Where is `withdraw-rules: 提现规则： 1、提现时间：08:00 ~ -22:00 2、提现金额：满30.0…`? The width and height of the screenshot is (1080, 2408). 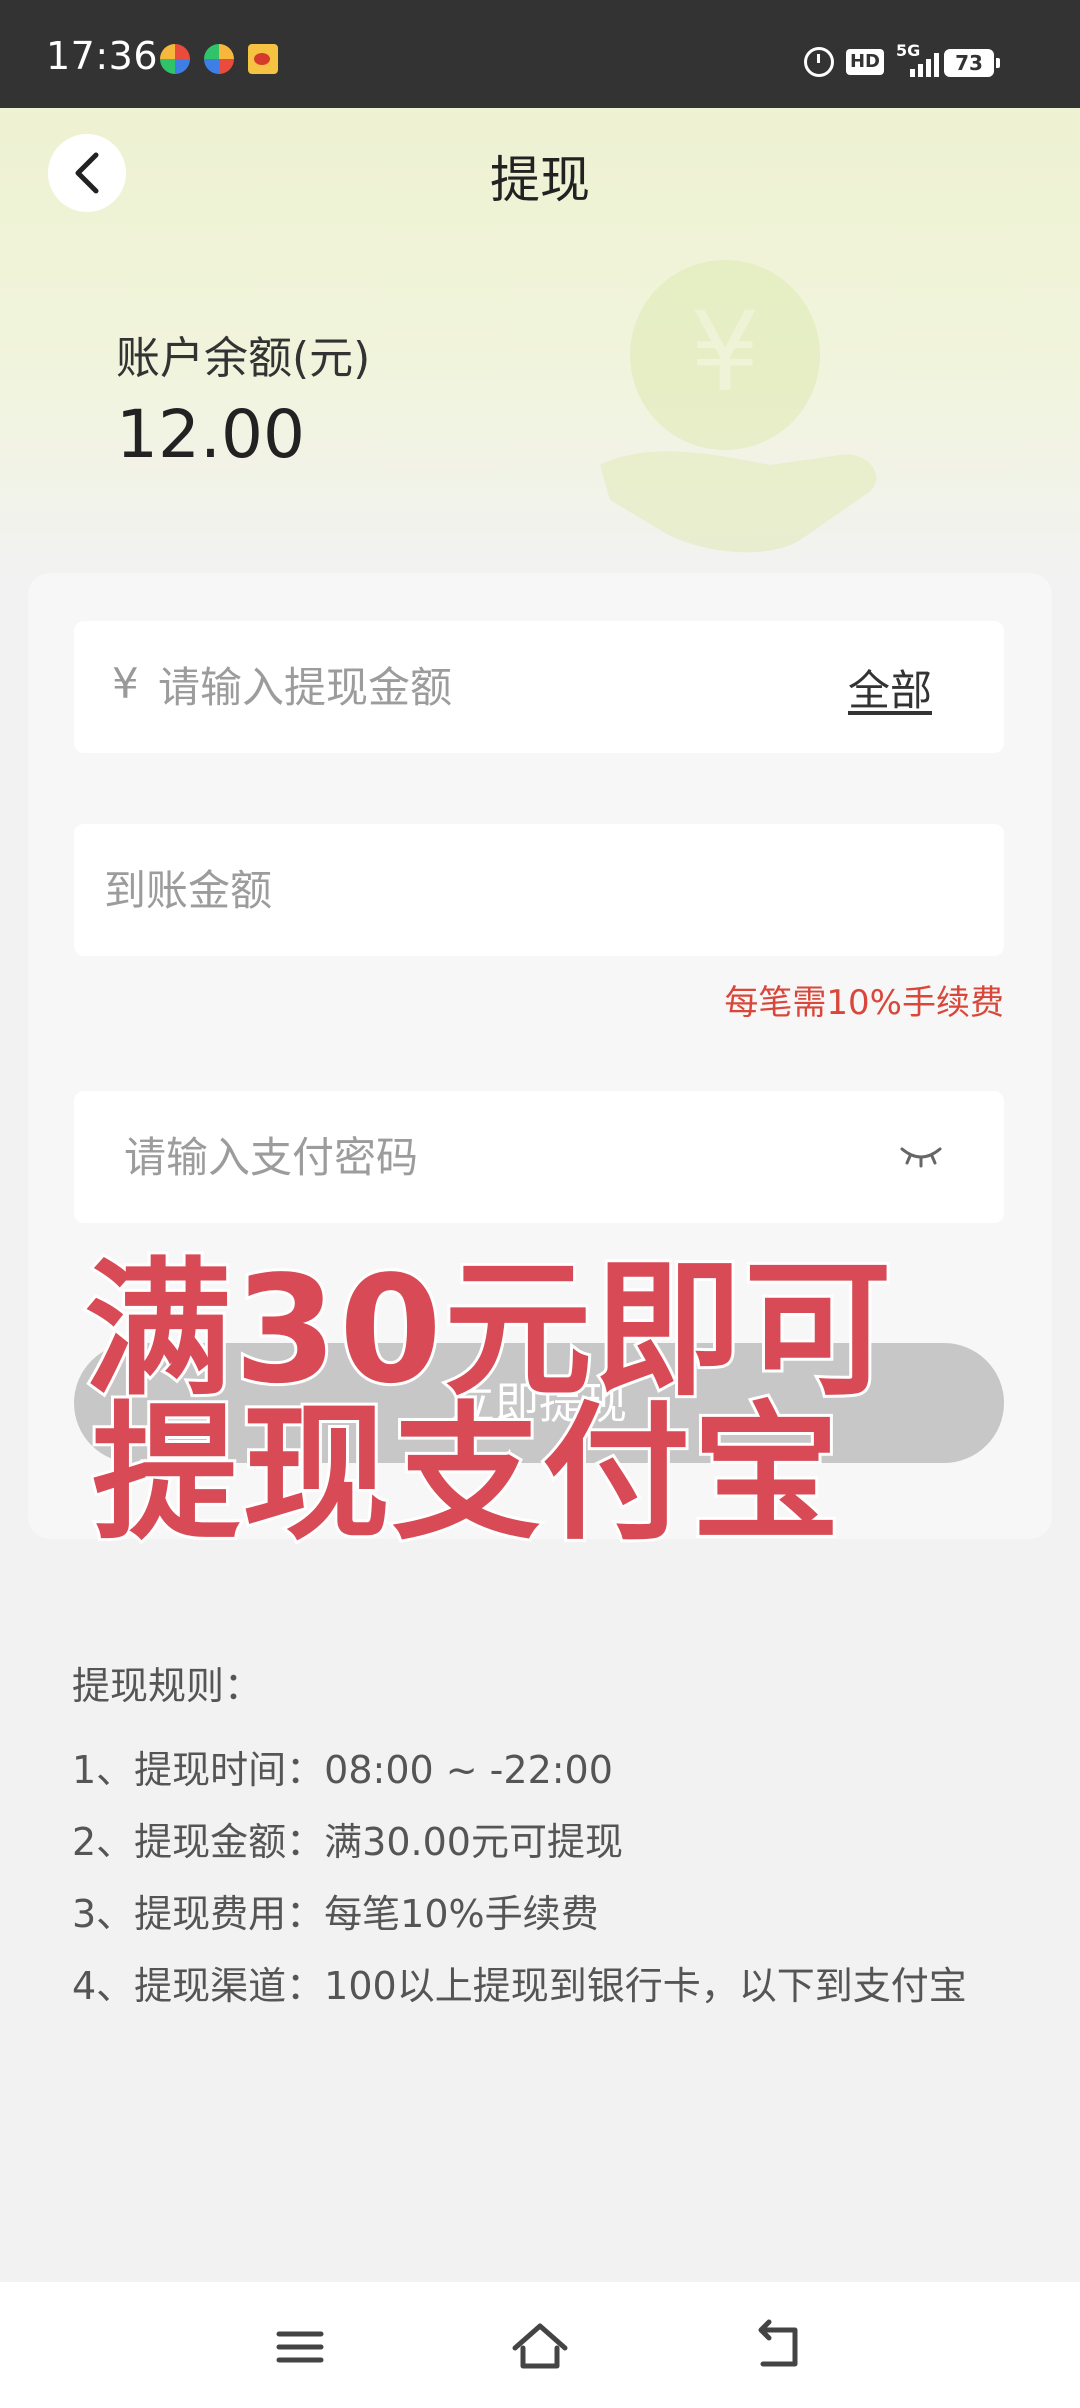
withdraw-rules: 提现规则： 1、提现时间：08:00 ~ -22:00 2、提现金额：满30.0… is located at coordinates (547, 1836).